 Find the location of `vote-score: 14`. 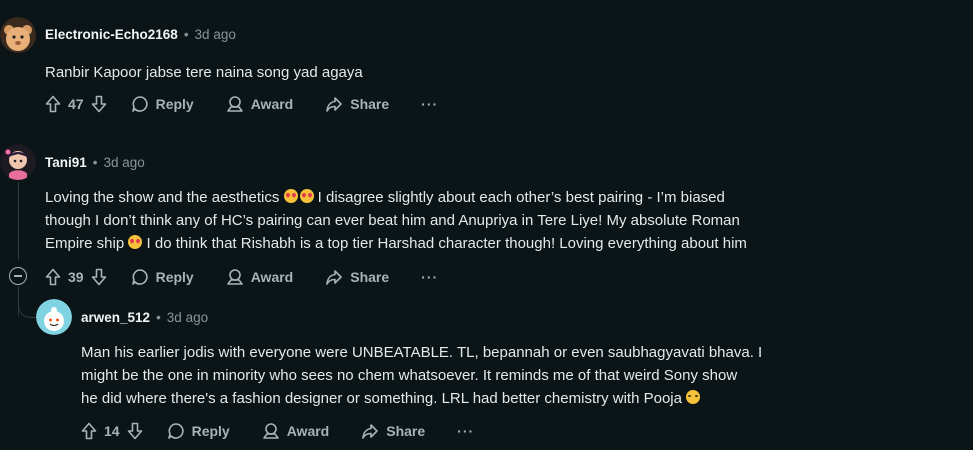

vote-score: 14 is located at coordinates (112, 431).